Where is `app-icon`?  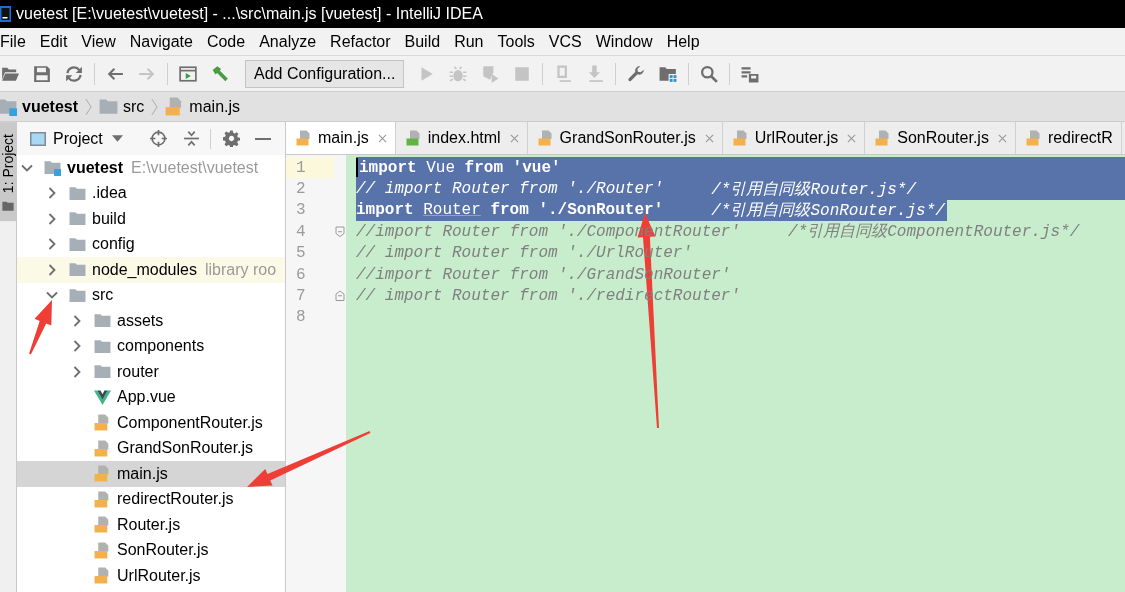
app-icon is located at coordinates (5, 14).